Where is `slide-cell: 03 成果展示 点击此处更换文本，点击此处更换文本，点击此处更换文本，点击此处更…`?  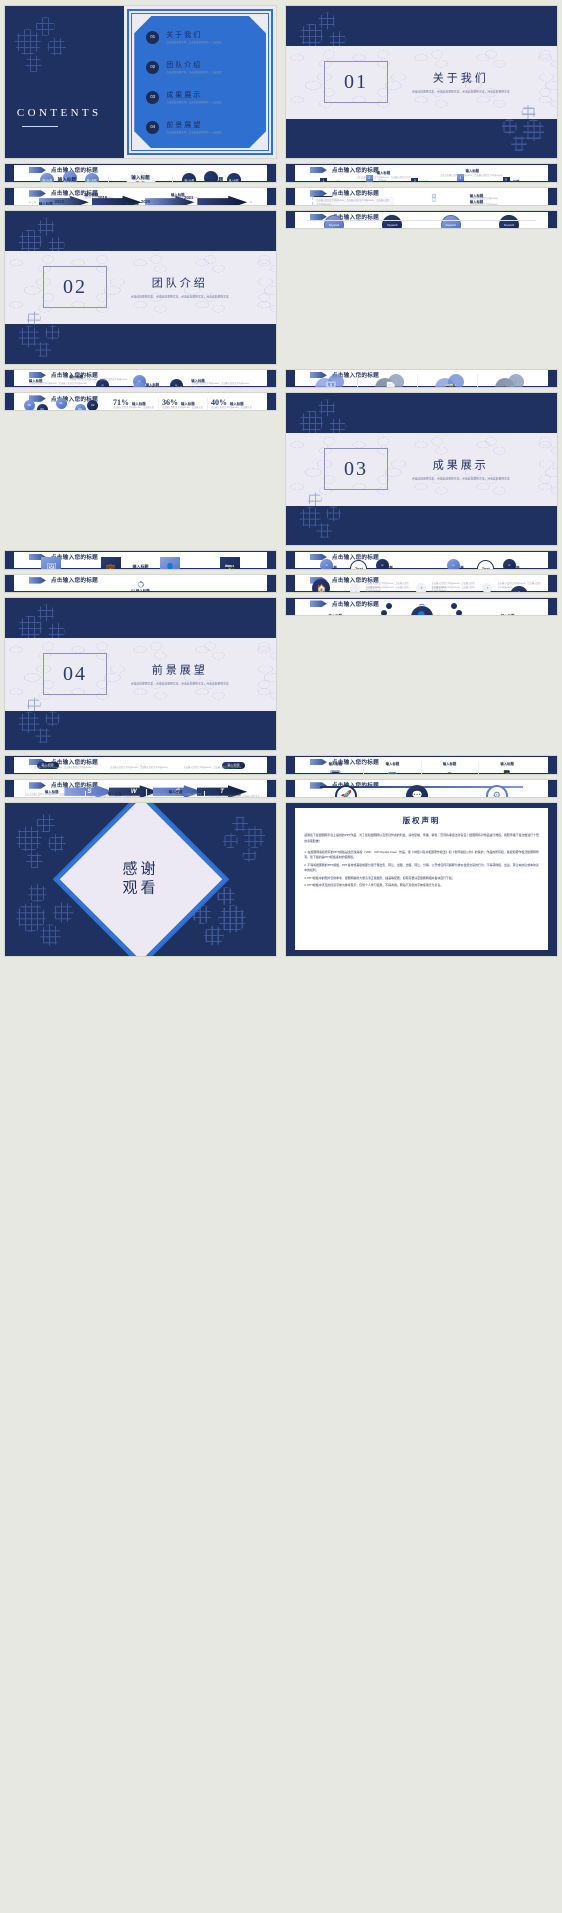
slide-cell: 03 成果展示 点击此处更换文本，点击此处更换文本，点击此处更换文本，点击此处更… is located at coordinates (421, 469).